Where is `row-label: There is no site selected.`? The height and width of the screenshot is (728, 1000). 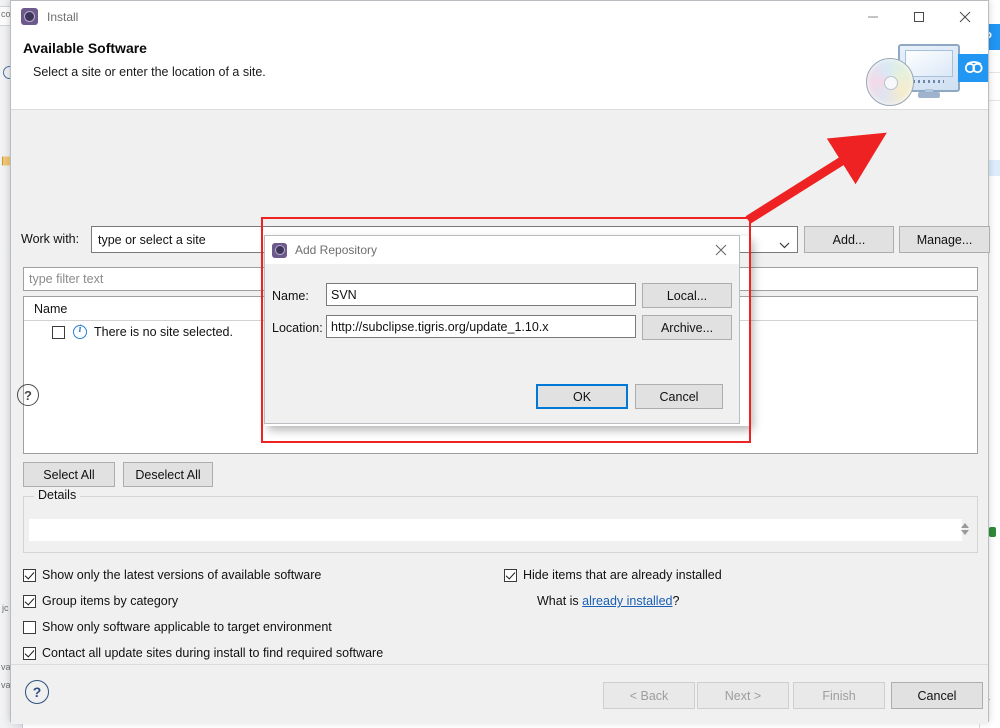
row-label: There is no site selected. is located at coordinates (163, 332).